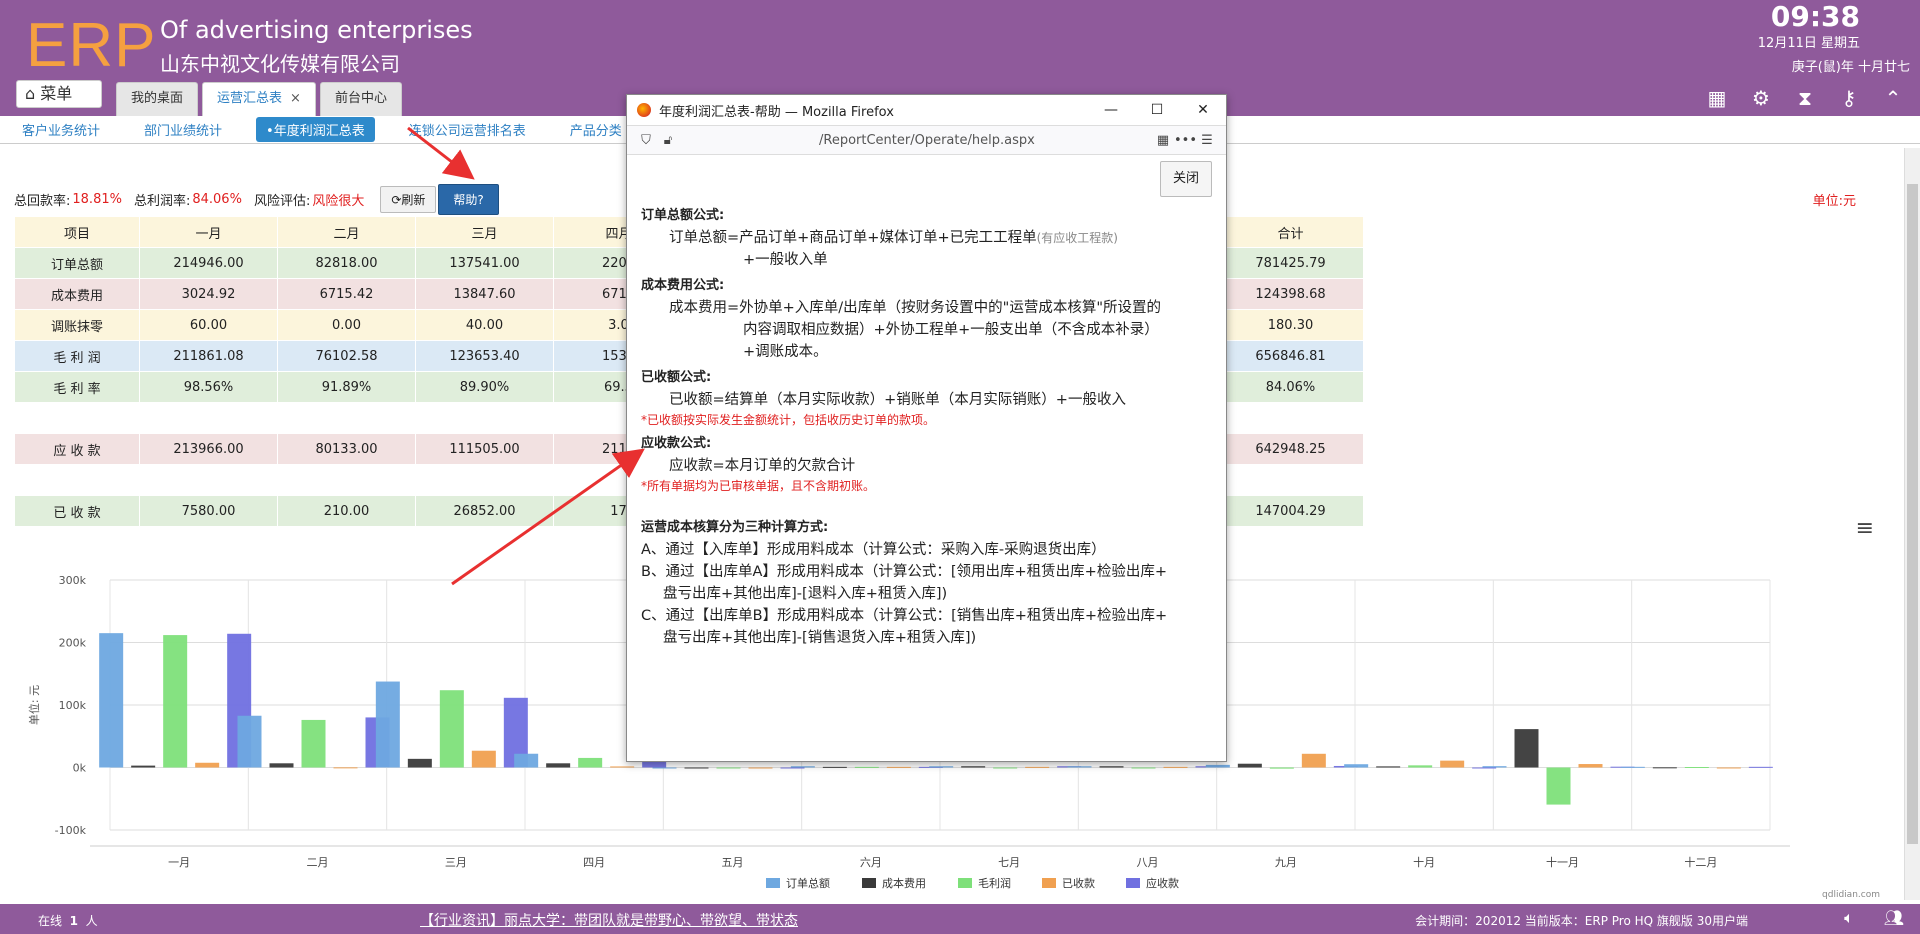  What do you see at coordinates (1849, 98) in the screenshot?
I see `key-icon: ⚷` at bounding box center [1849, 98].